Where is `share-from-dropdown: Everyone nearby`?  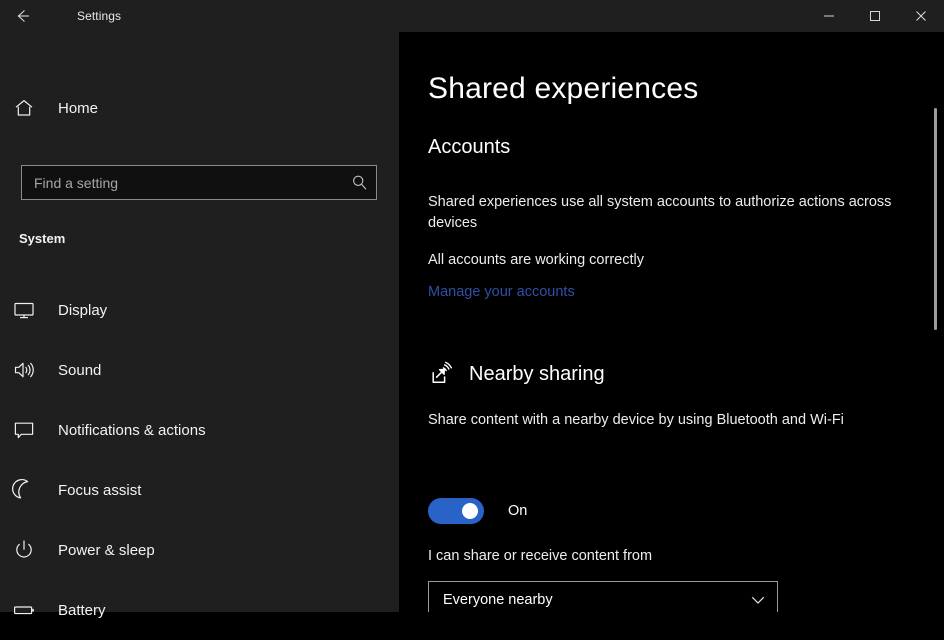
share-from-dropdown: Everyone nearby is located at coordinates (603, 596).